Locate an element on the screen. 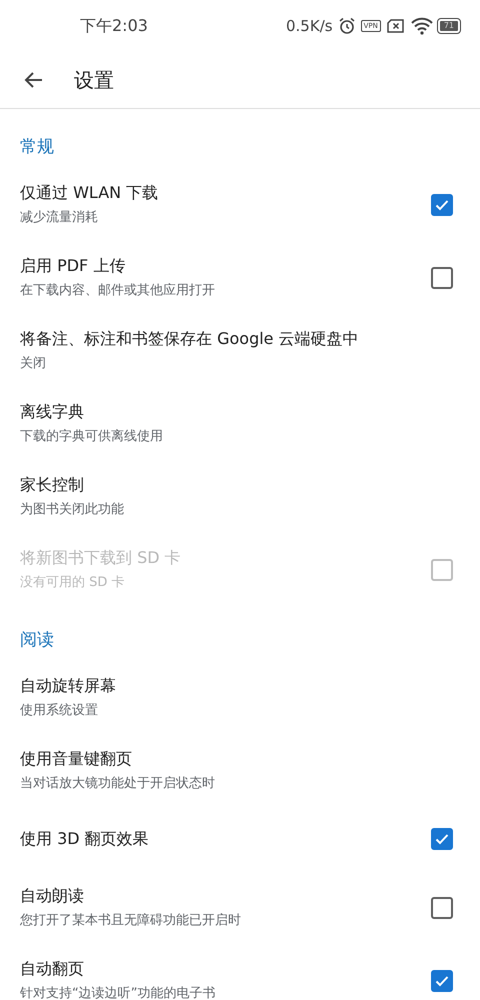  settings-item: 仅通过 WLAN 下载 减少流量消耗 is located at coordinates (240, 204).